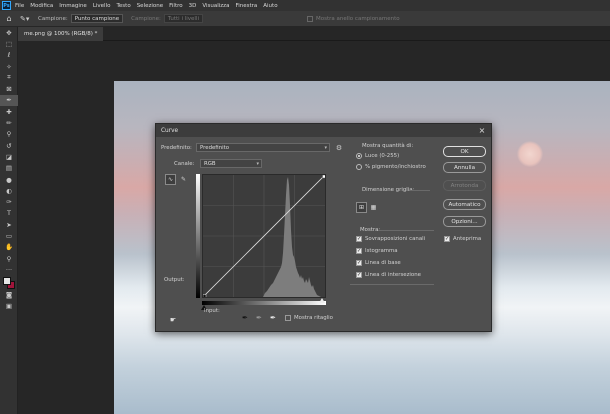 The height and width of the screenshot is (414, 610). I want to click on sample-size-label: Campione:, so click(146, 18).